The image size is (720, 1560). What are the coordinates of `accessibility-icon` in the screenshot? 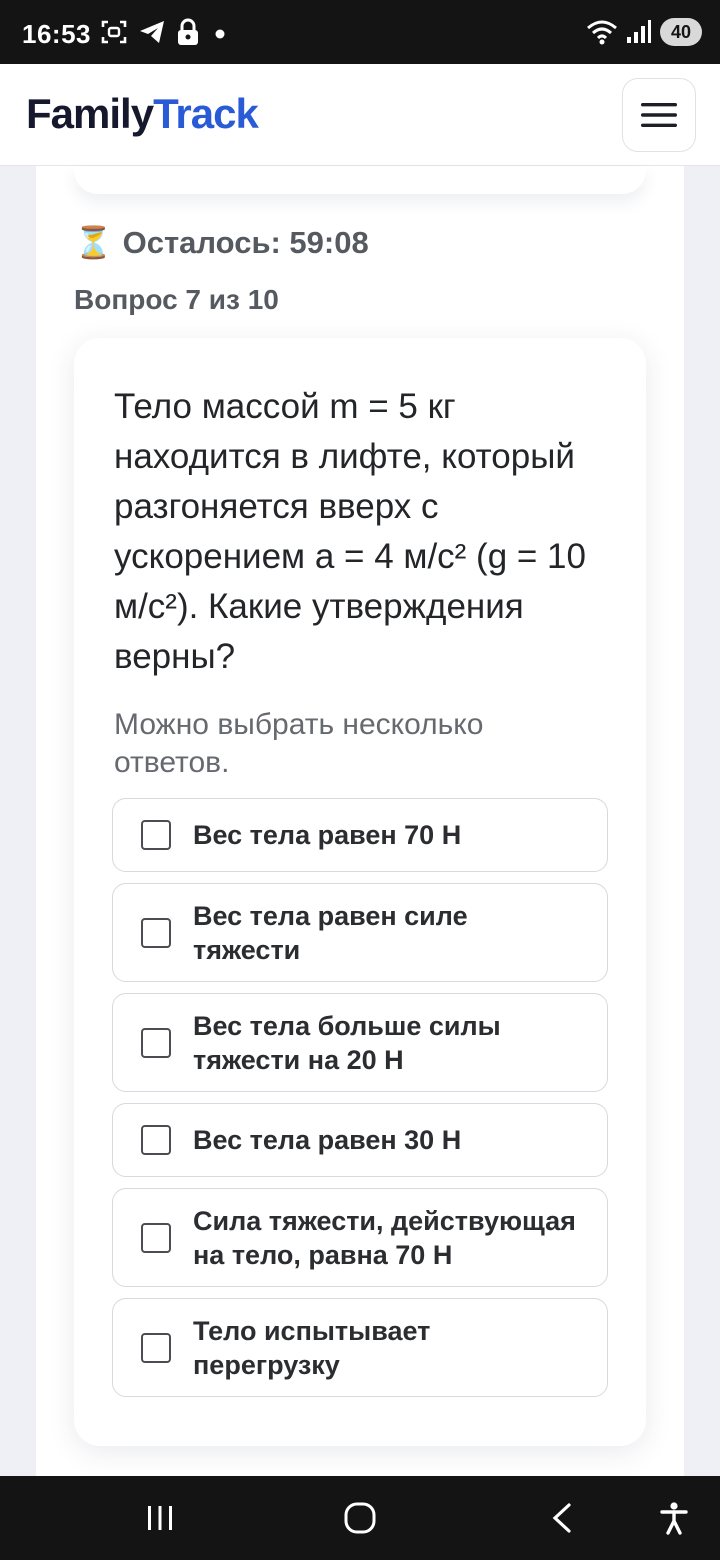 It's located at (674, 1518).